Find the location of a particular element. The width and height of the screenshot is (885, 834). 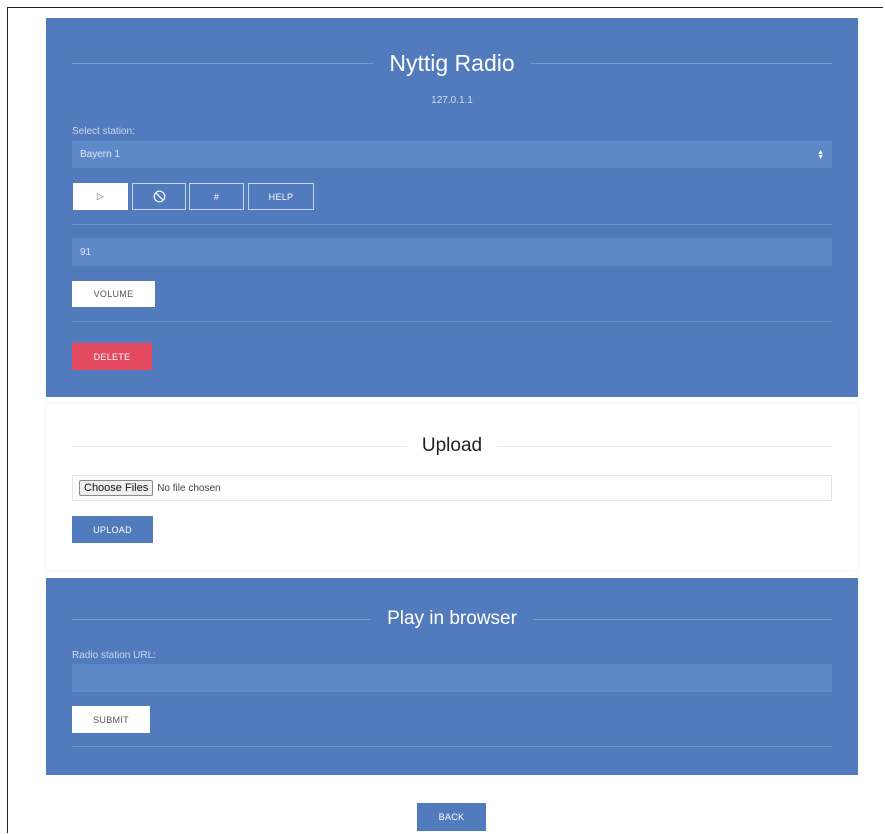

title-row: Nyttig Radio is located at coordinates (452, 63).